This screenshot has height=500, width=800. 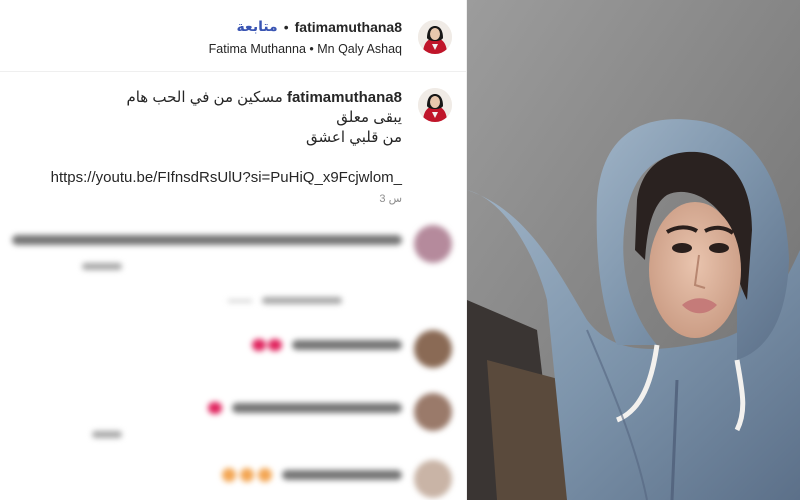 I want to click on caption-text-2: يبقى معلق, so click(x=369, y=117).